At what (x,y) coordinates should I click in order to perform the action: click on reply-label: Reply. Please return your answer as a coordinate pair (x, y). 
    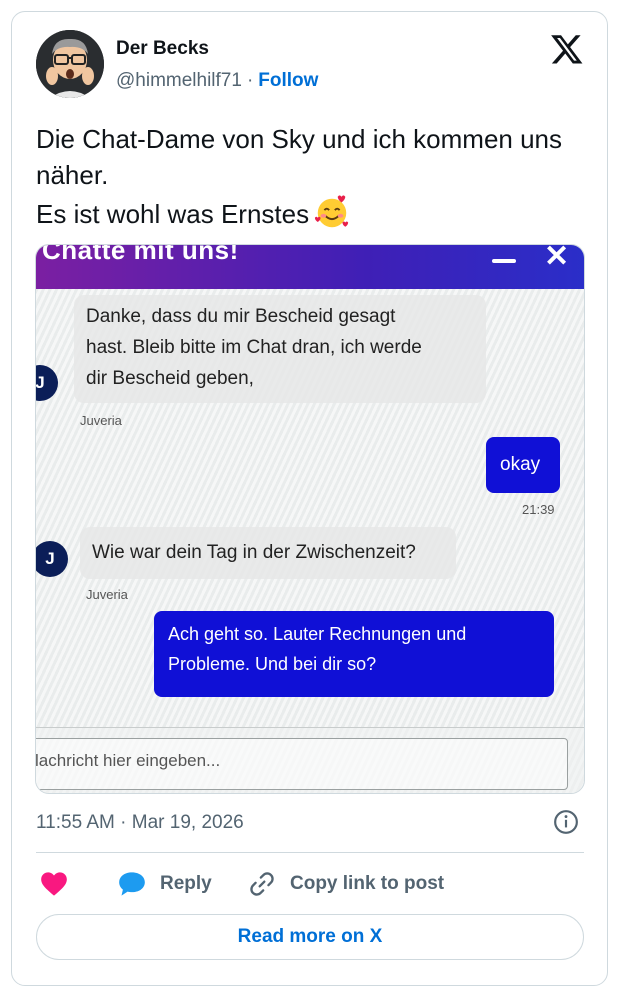
    Looking at the image, I should click on (186, 883).